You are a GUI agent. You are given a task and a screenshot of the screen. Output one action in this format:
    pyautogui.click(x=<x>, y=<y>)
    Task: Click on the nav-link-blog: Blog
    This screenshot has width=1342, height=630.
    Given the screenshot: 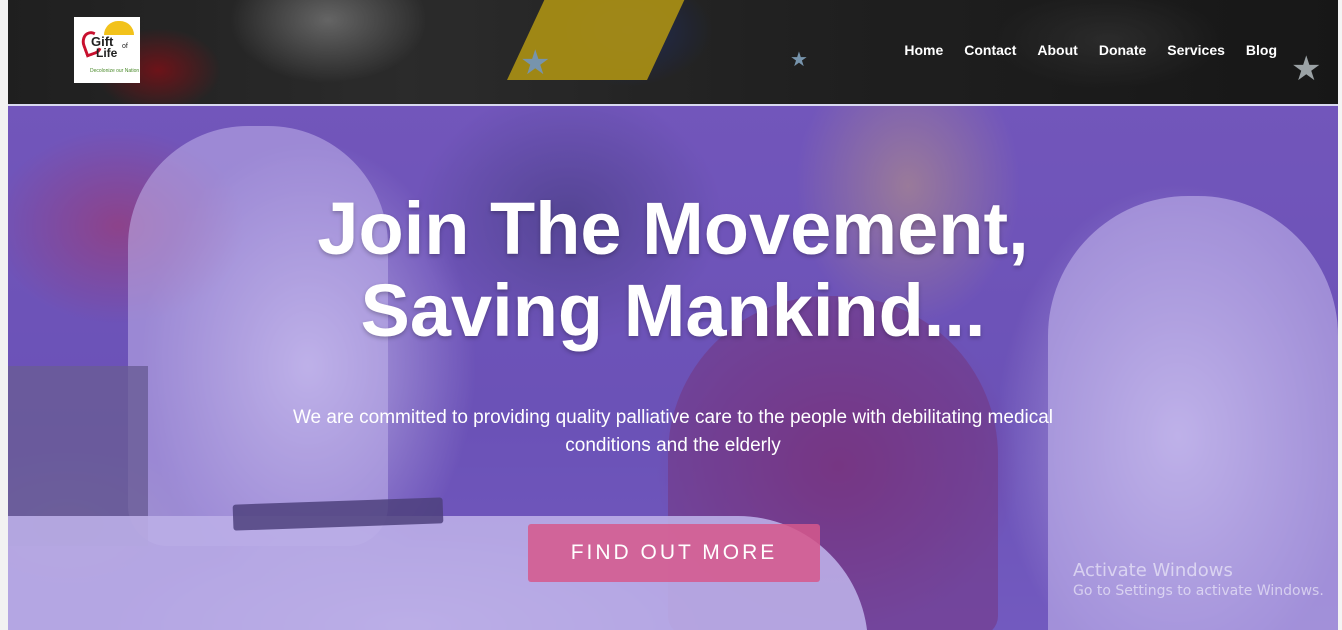 What is the action you would take?
    pyautogui.click(x=1261, y=50)
    